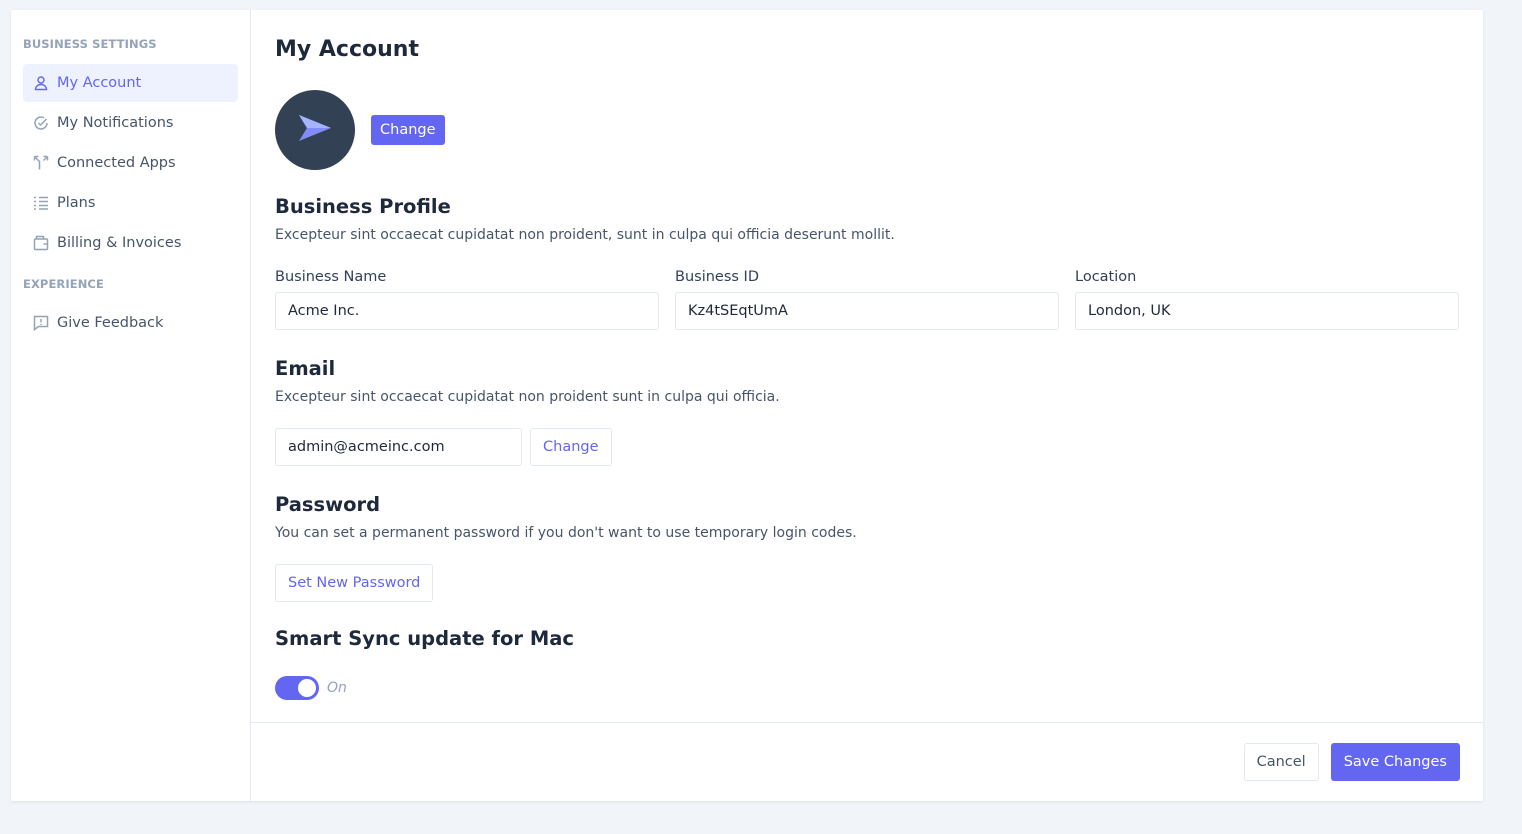  Describe the element at coordinates (408, 130) in the screenshot. I see `change-avatar-button: Change` at that location.